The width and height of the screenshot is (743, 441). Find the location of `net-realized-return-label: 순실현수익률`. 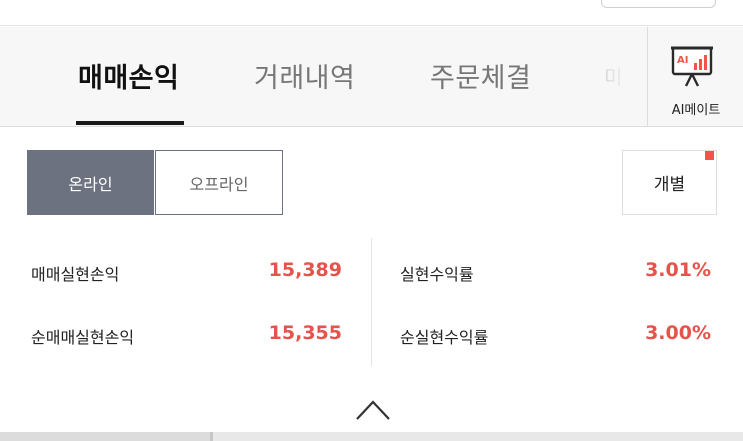

net-realized-return-label: 순실현수익률 is located at coordinates (444, 337).